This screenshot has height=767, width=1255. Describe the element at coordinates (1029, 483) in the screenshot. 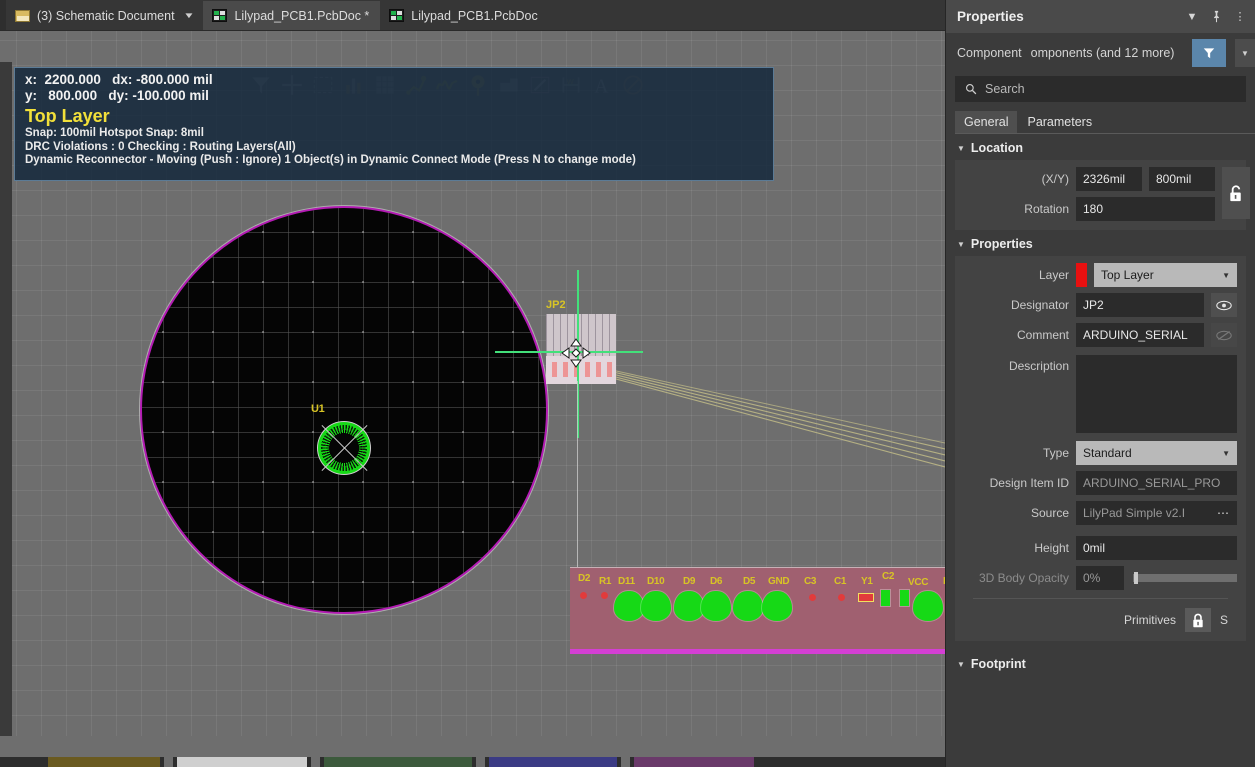

I see `design-item-id-label: Design Item ID` at that location.